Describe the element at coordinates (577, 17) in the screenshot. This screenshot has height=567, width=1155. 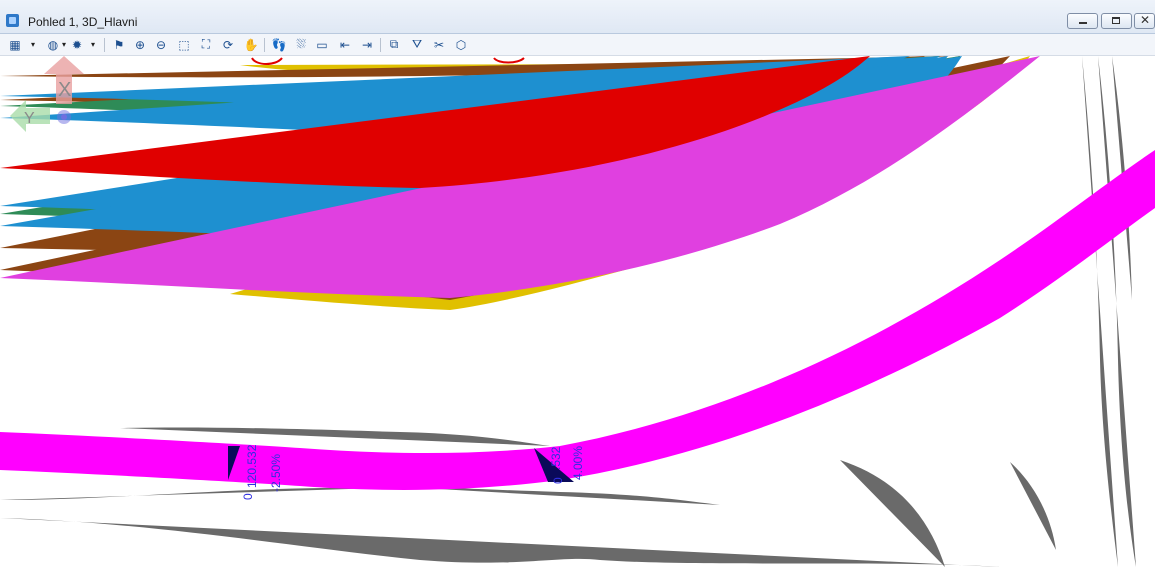
I see `window-titlebar: Pohled 1, 3D_Hlavni ✕` at that location.